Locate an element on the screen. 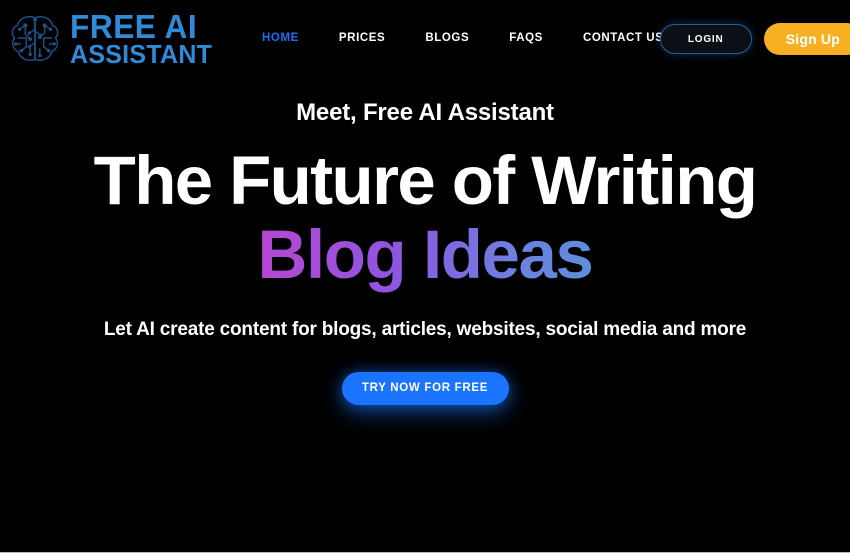  page-bottom-strip is located at coordinates (425, 556).